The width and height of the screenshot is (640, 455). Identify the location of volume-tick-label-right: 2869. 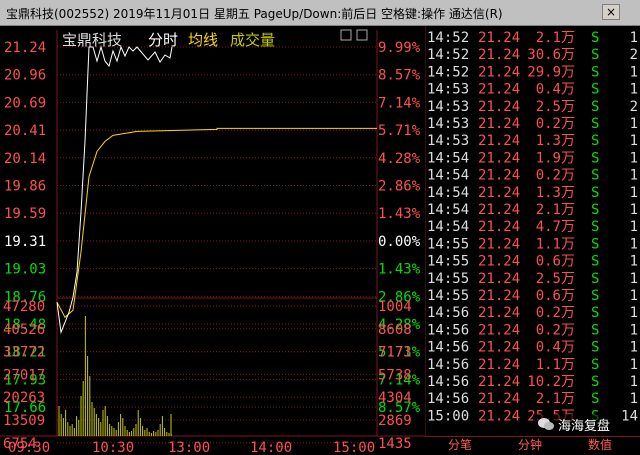
(395, 421).